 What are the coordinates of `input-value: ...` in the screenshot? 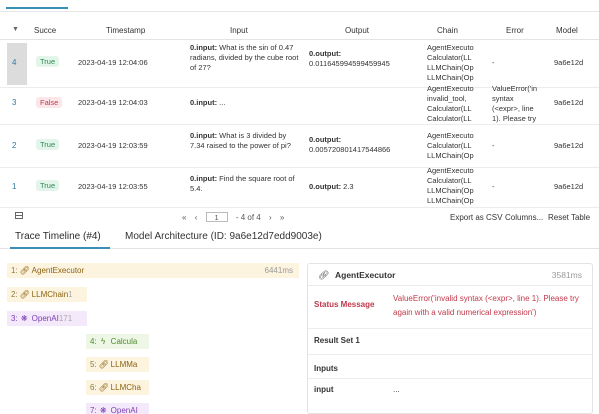 It's located at (396, 389).